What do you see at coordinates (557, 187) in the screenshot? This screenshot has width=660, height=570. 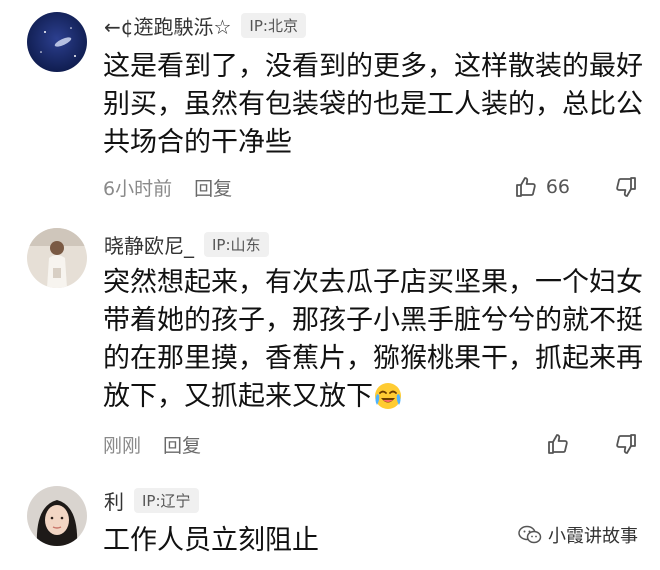 I see `like-count: 66` at bounding box center [557, 187].